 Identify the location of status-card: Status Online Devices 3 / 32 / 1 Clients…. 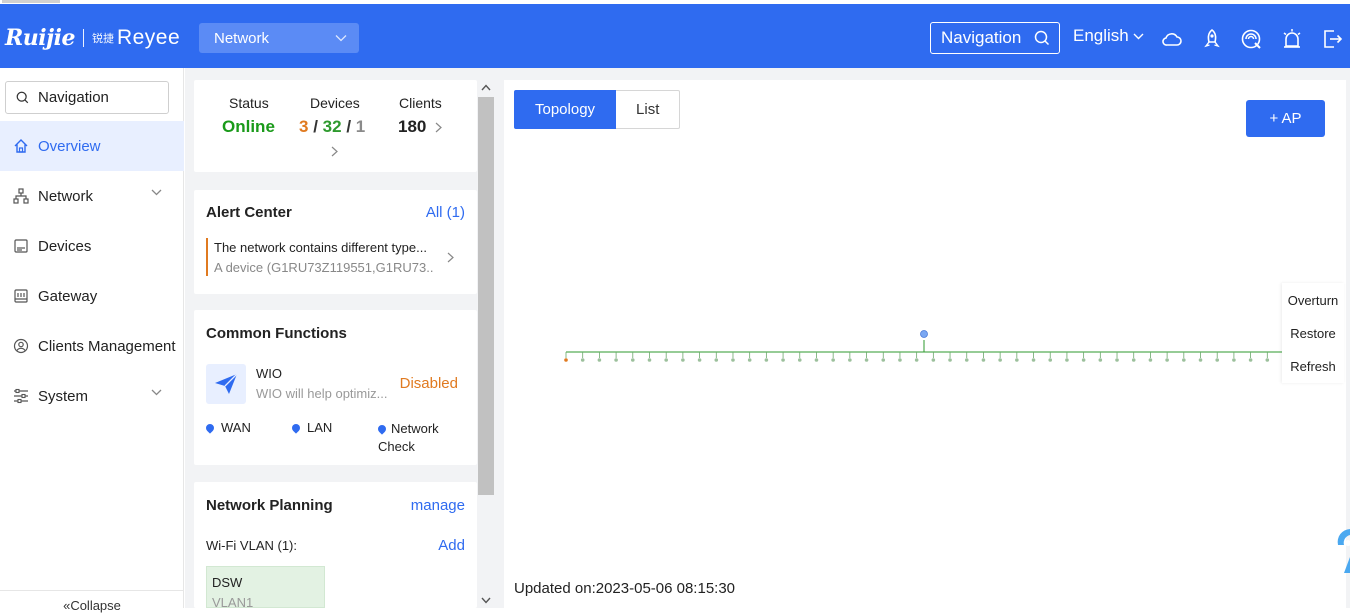
(335, 126).